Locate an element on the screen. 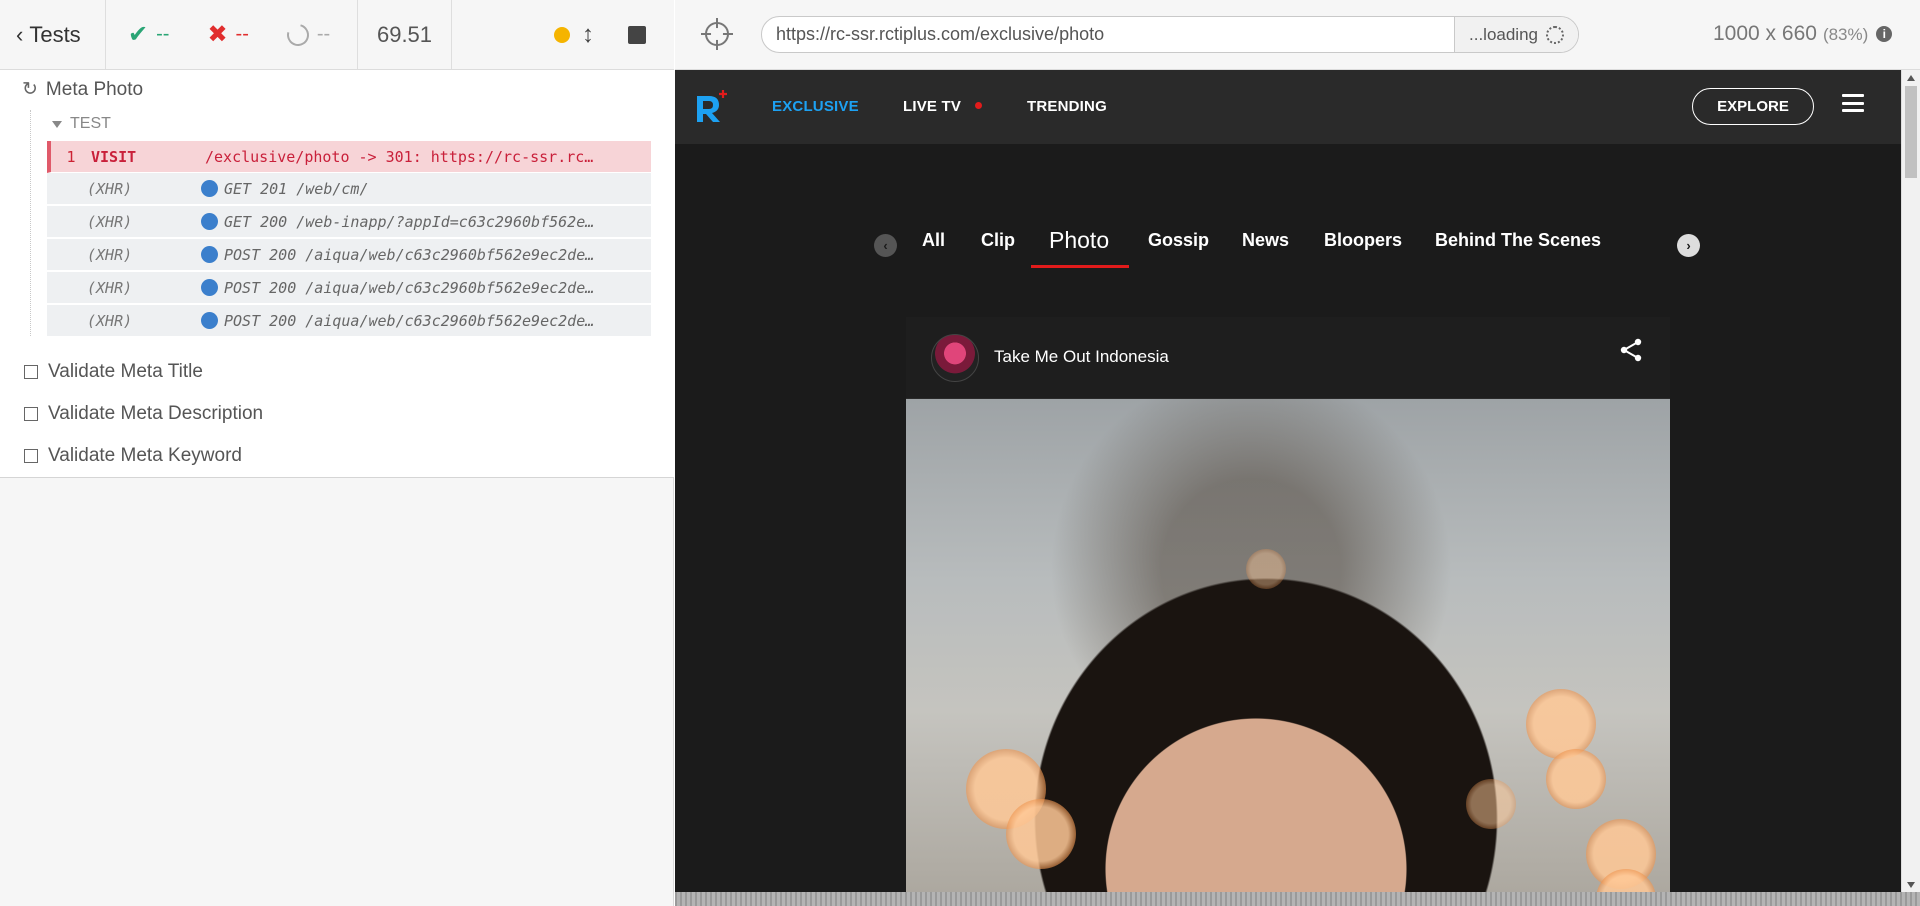 This screenshot has height=906, width=1920. refresh-icon: ↻ is located at coordinates (30, 89).